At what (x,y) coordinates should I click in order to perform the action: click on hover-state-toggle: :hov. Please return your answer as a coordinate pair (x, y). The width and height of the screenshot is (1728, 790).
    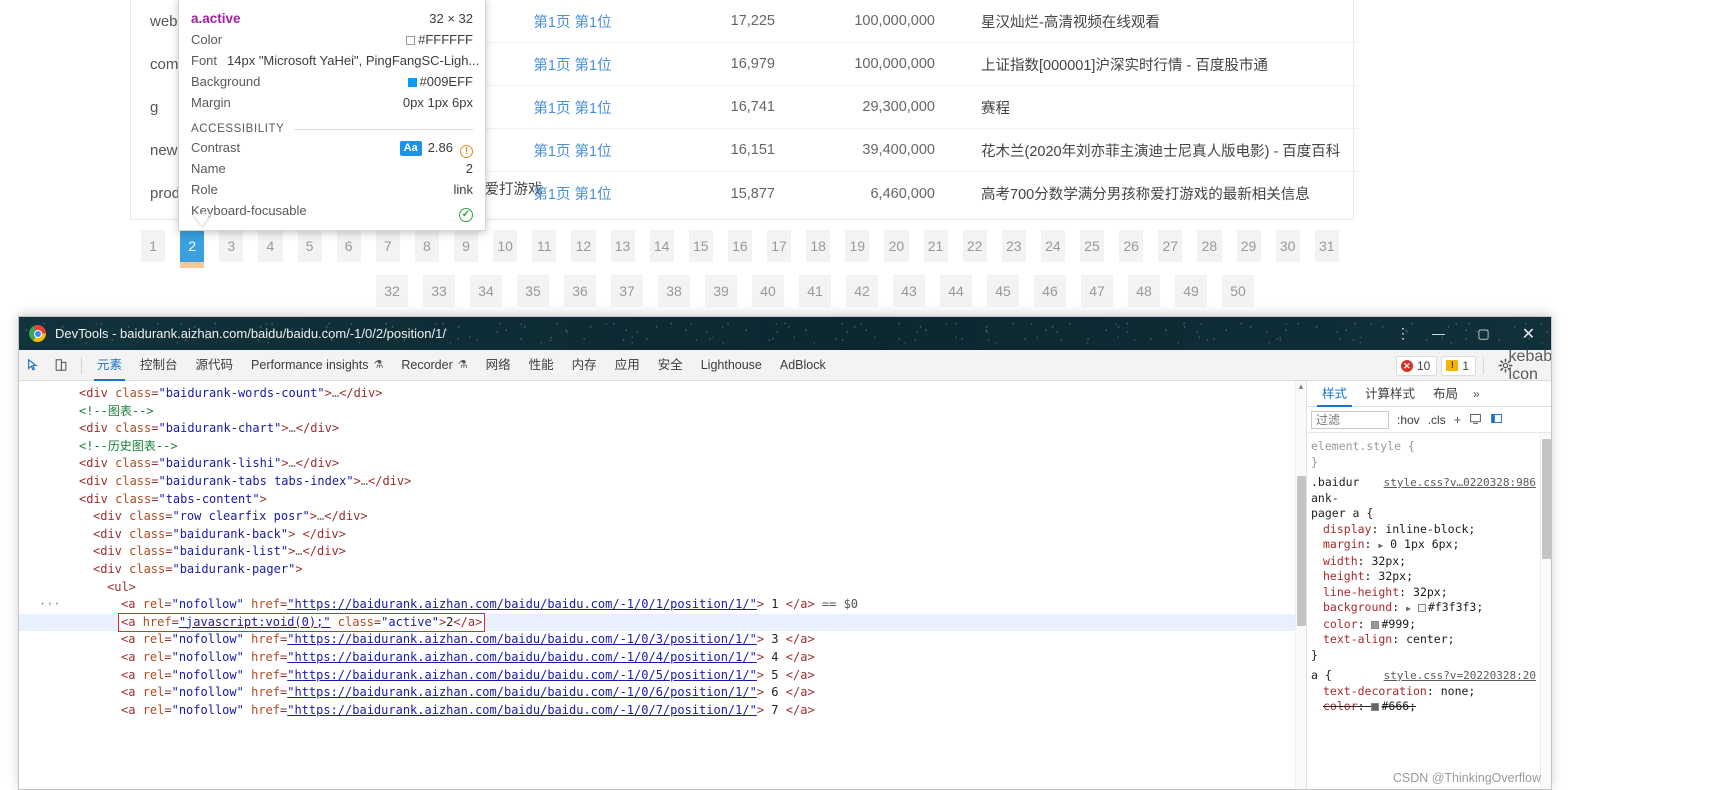
    Looking at the image, I should click on (1408, 420).